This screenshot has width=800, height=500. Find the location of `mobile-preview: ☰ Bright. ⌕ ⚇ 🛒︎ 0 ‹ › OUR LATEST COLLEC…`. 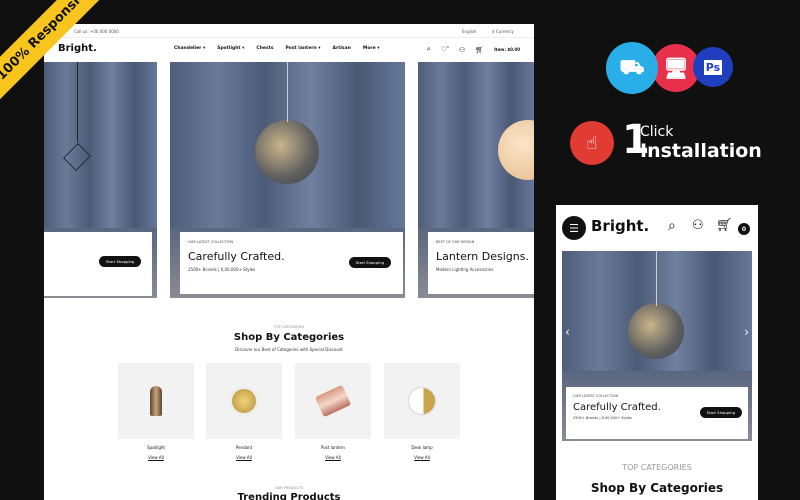

mobile-preview: ☰ Bright. ⌕ ⚇ 🛒︎ 0 ‹ › OUR LATEST COLLEC… is located at coordinates (657, 352).